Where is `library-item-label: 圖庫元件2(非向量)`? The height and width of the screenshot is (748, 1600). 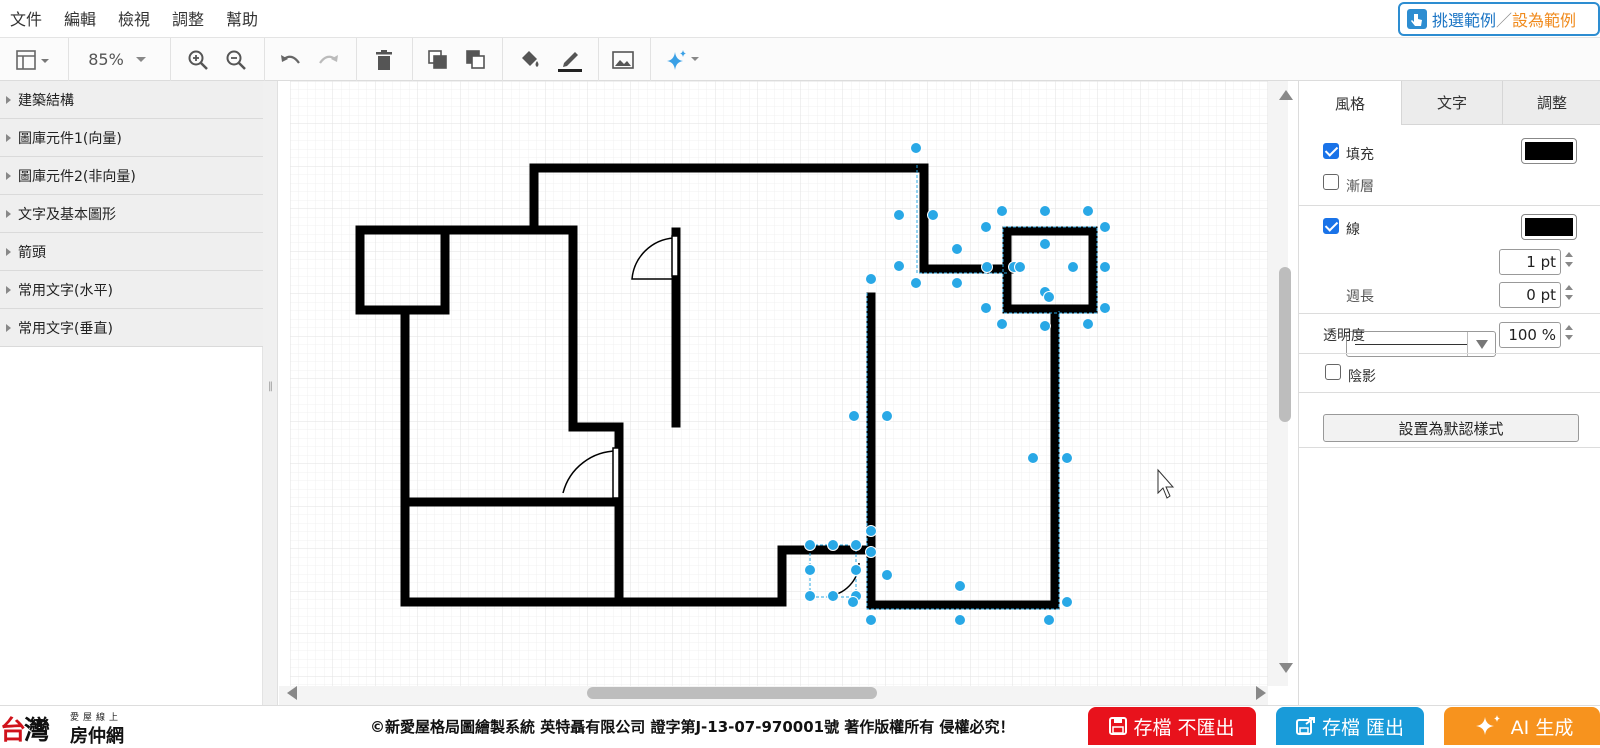 library-item-label: 圖庫元件2(非向量) is located at coordinates (77, 176).